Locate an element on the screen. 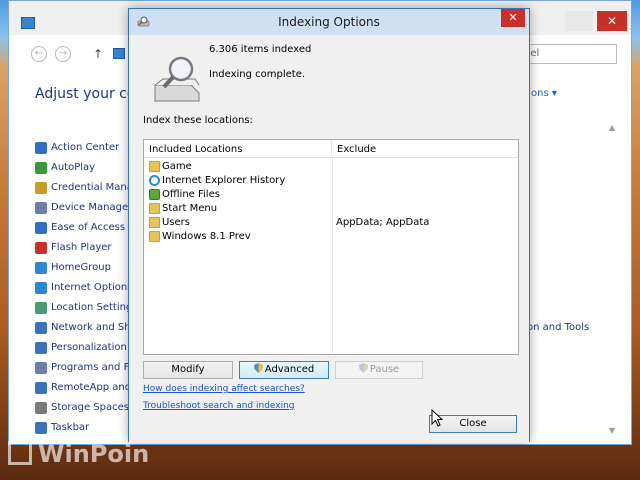  control-panel-item-label: Internet Options is located at coordinates (92, 287).